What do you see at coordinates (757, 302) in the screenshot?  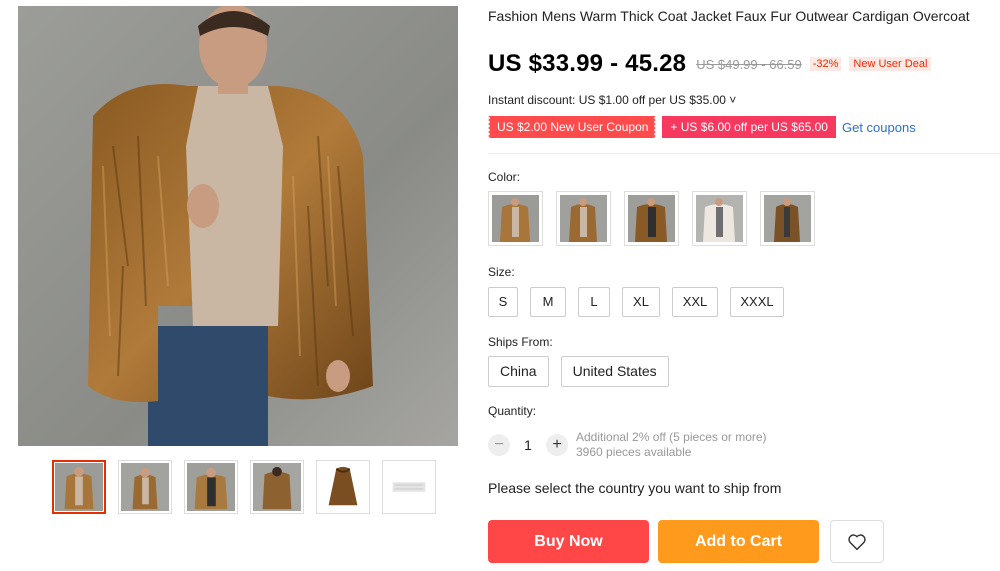 I see `size-option-xxxl: XXXL` at bounding box center [757, 302].